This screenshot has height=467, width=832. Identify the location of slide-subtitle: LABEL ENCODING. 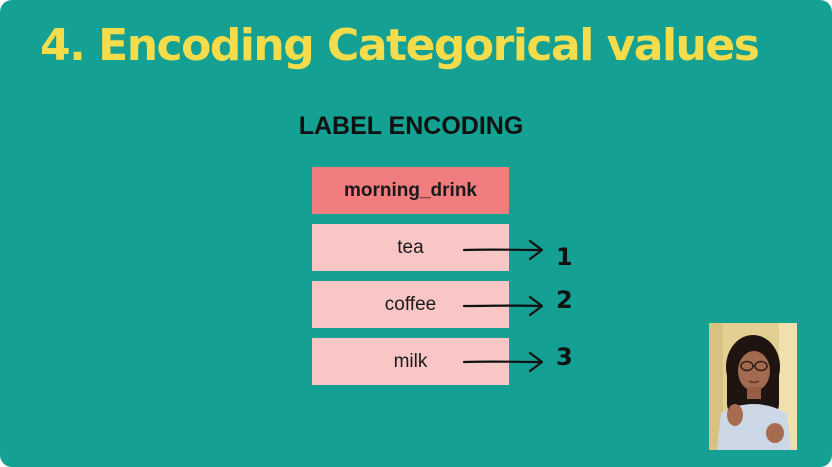
(411, 126).